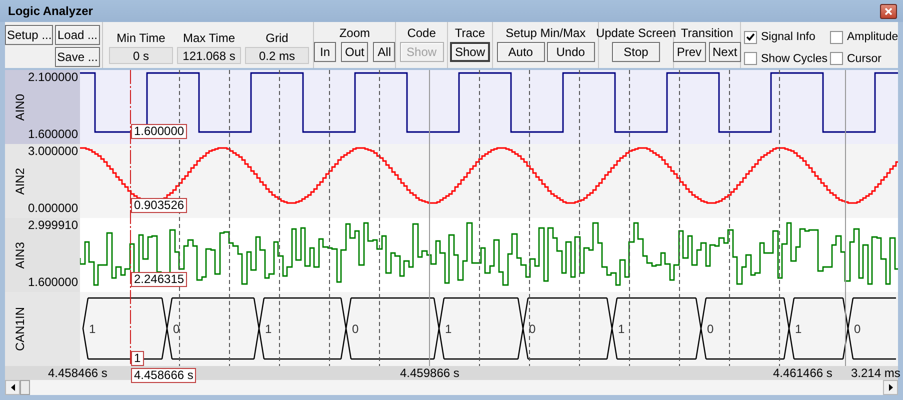  Describe the element at coordinates (137, 358) in the screenshot. I see `cursor-value: 1` at that location.